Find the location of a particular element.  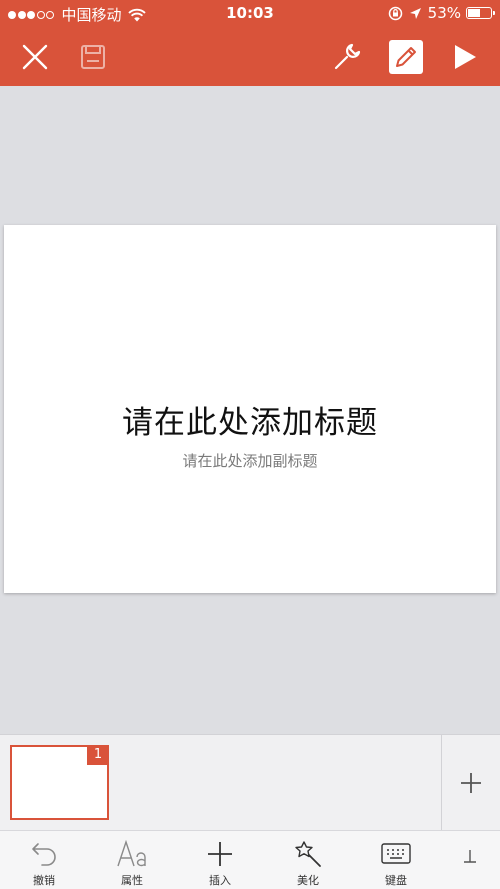

beautify-button: 美化 is located at coordinates (308, 860).